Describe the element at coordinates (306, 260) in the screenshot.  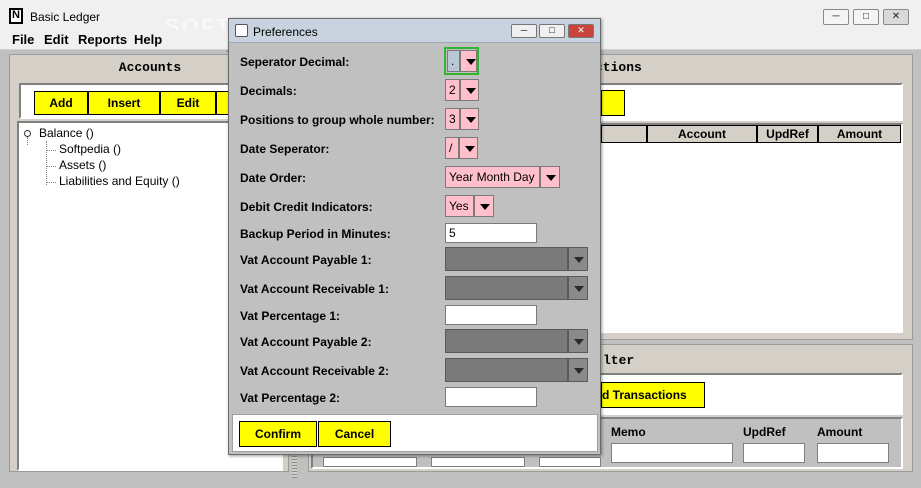
I see `vat-payable-1-label: Vat Account Payable 1:` at that location.